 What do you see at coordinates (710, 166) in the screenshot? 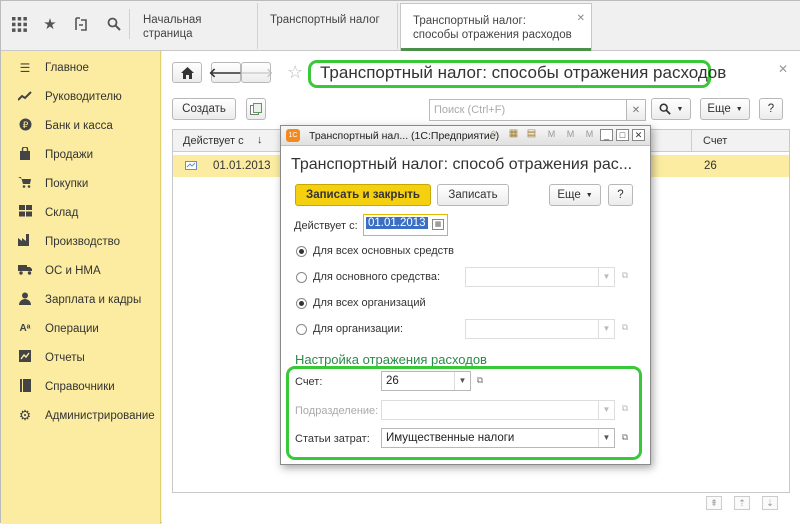
I see `row-account: 26` at bounding box center [710, 166].